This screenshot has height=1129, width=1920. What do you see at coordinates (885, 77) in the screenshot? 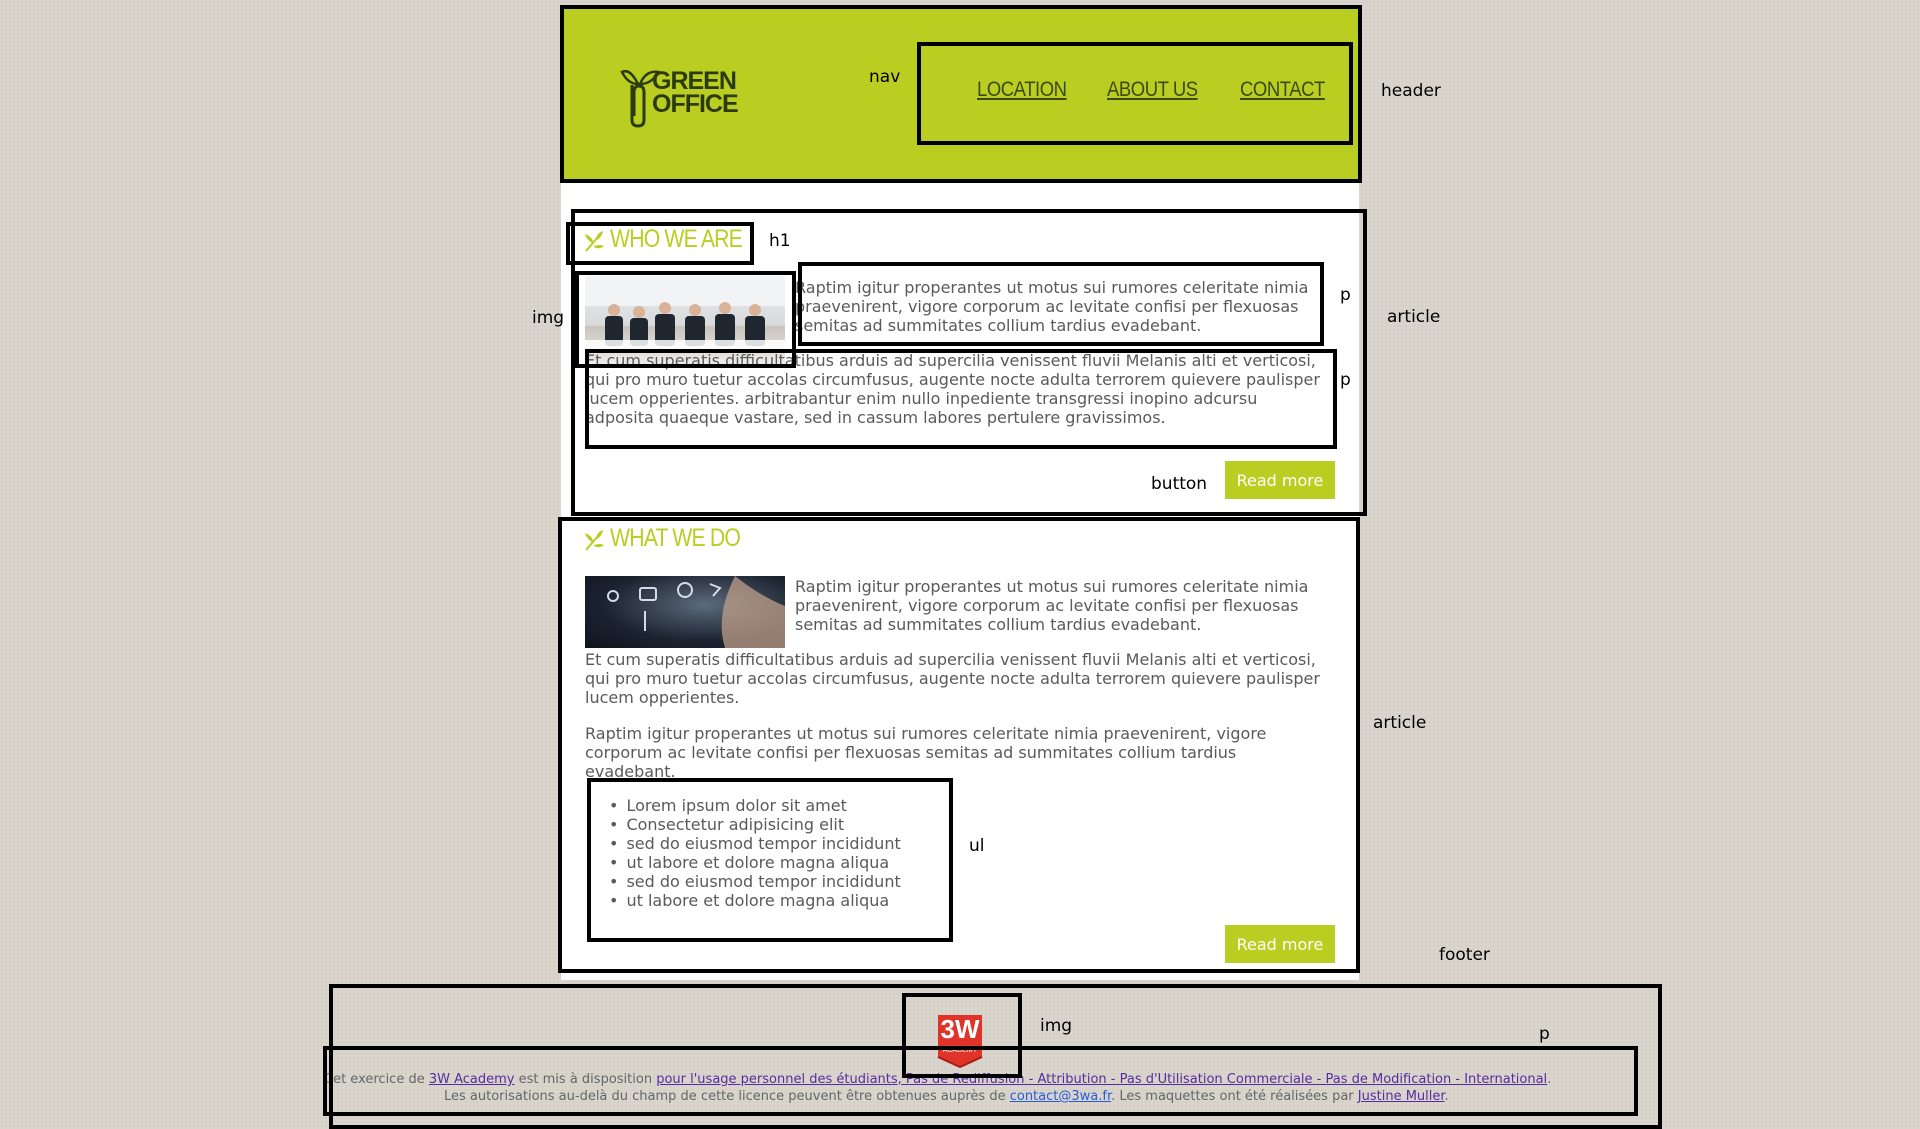
I see `annotation-label: nav` at bounding box center [885, 77].